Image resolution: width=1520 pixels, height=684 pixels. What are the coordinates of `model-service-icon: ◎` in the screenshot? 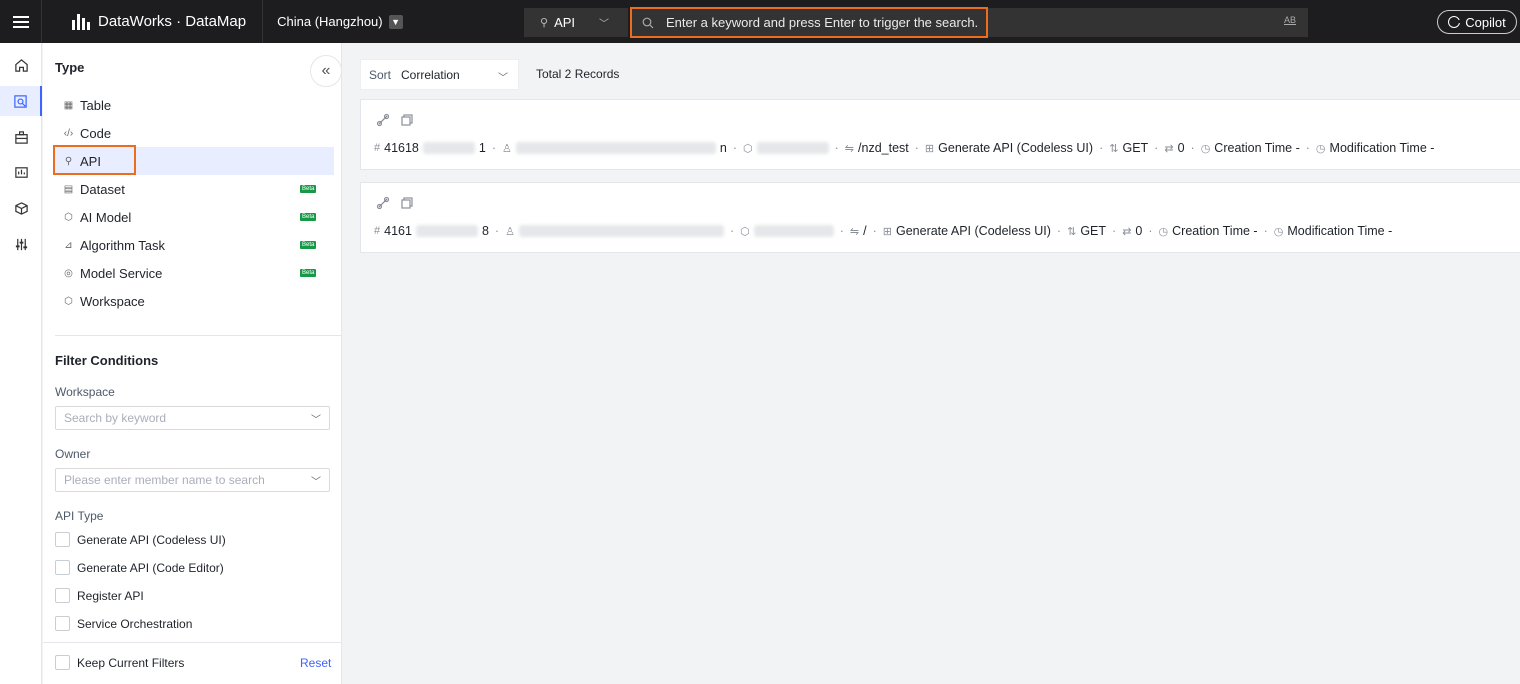 It's located at (68, 273).